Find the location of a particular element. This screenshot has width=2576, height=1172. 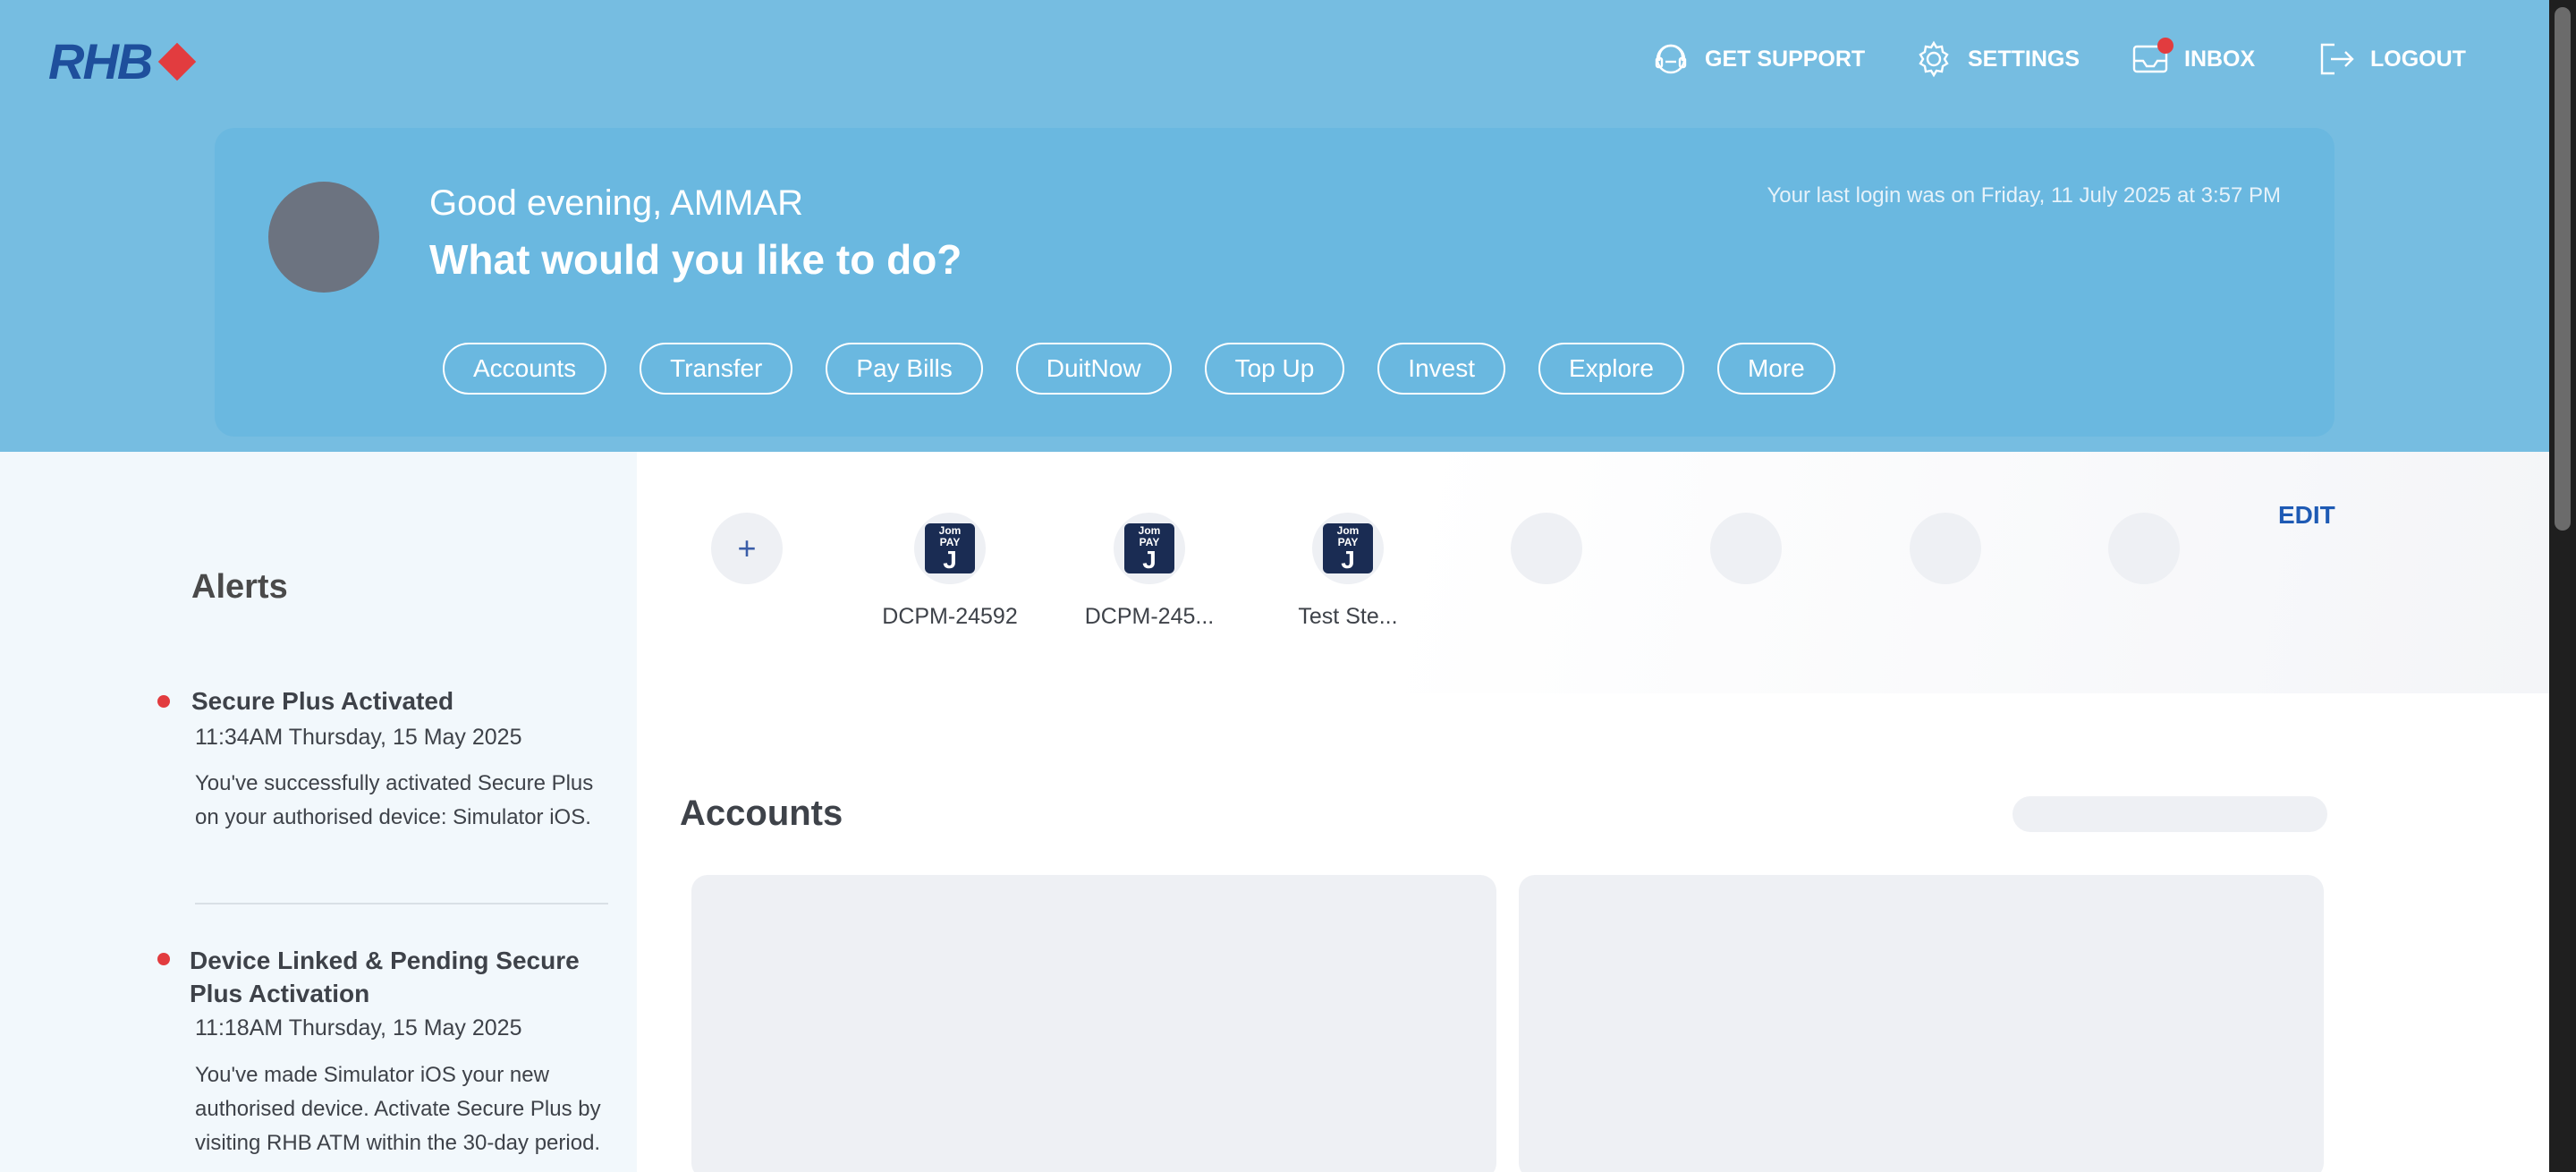

logout-label: LOGOUT is located at coordinates (2418, 59).